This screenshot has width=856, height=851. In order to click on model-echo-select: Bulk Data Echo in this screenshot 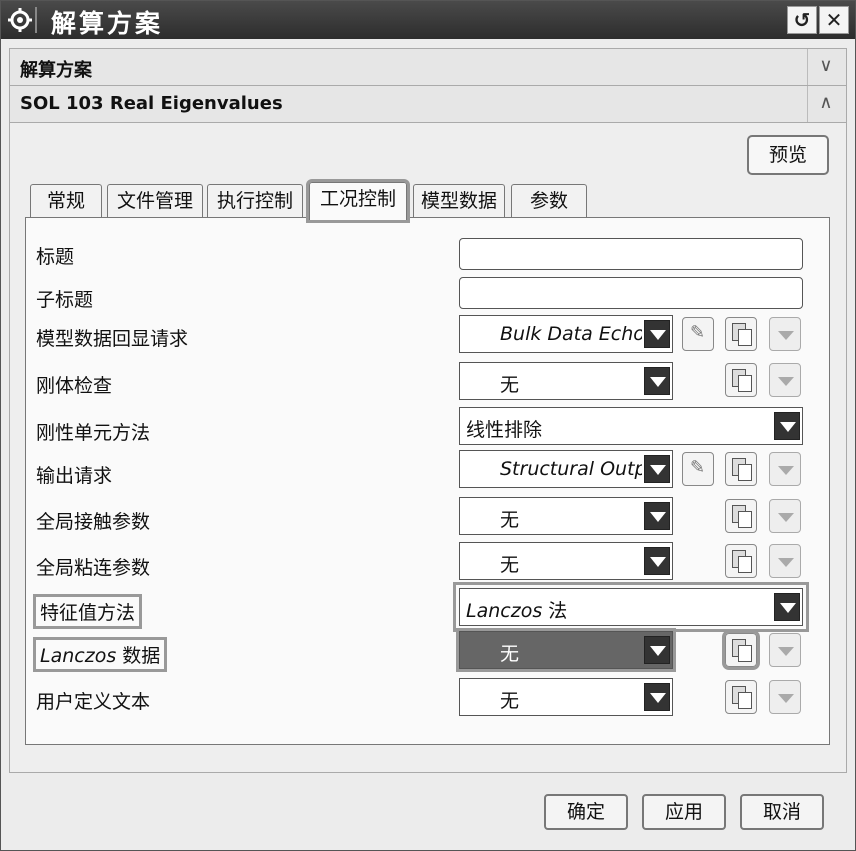, I will do `click(566, 334)`.